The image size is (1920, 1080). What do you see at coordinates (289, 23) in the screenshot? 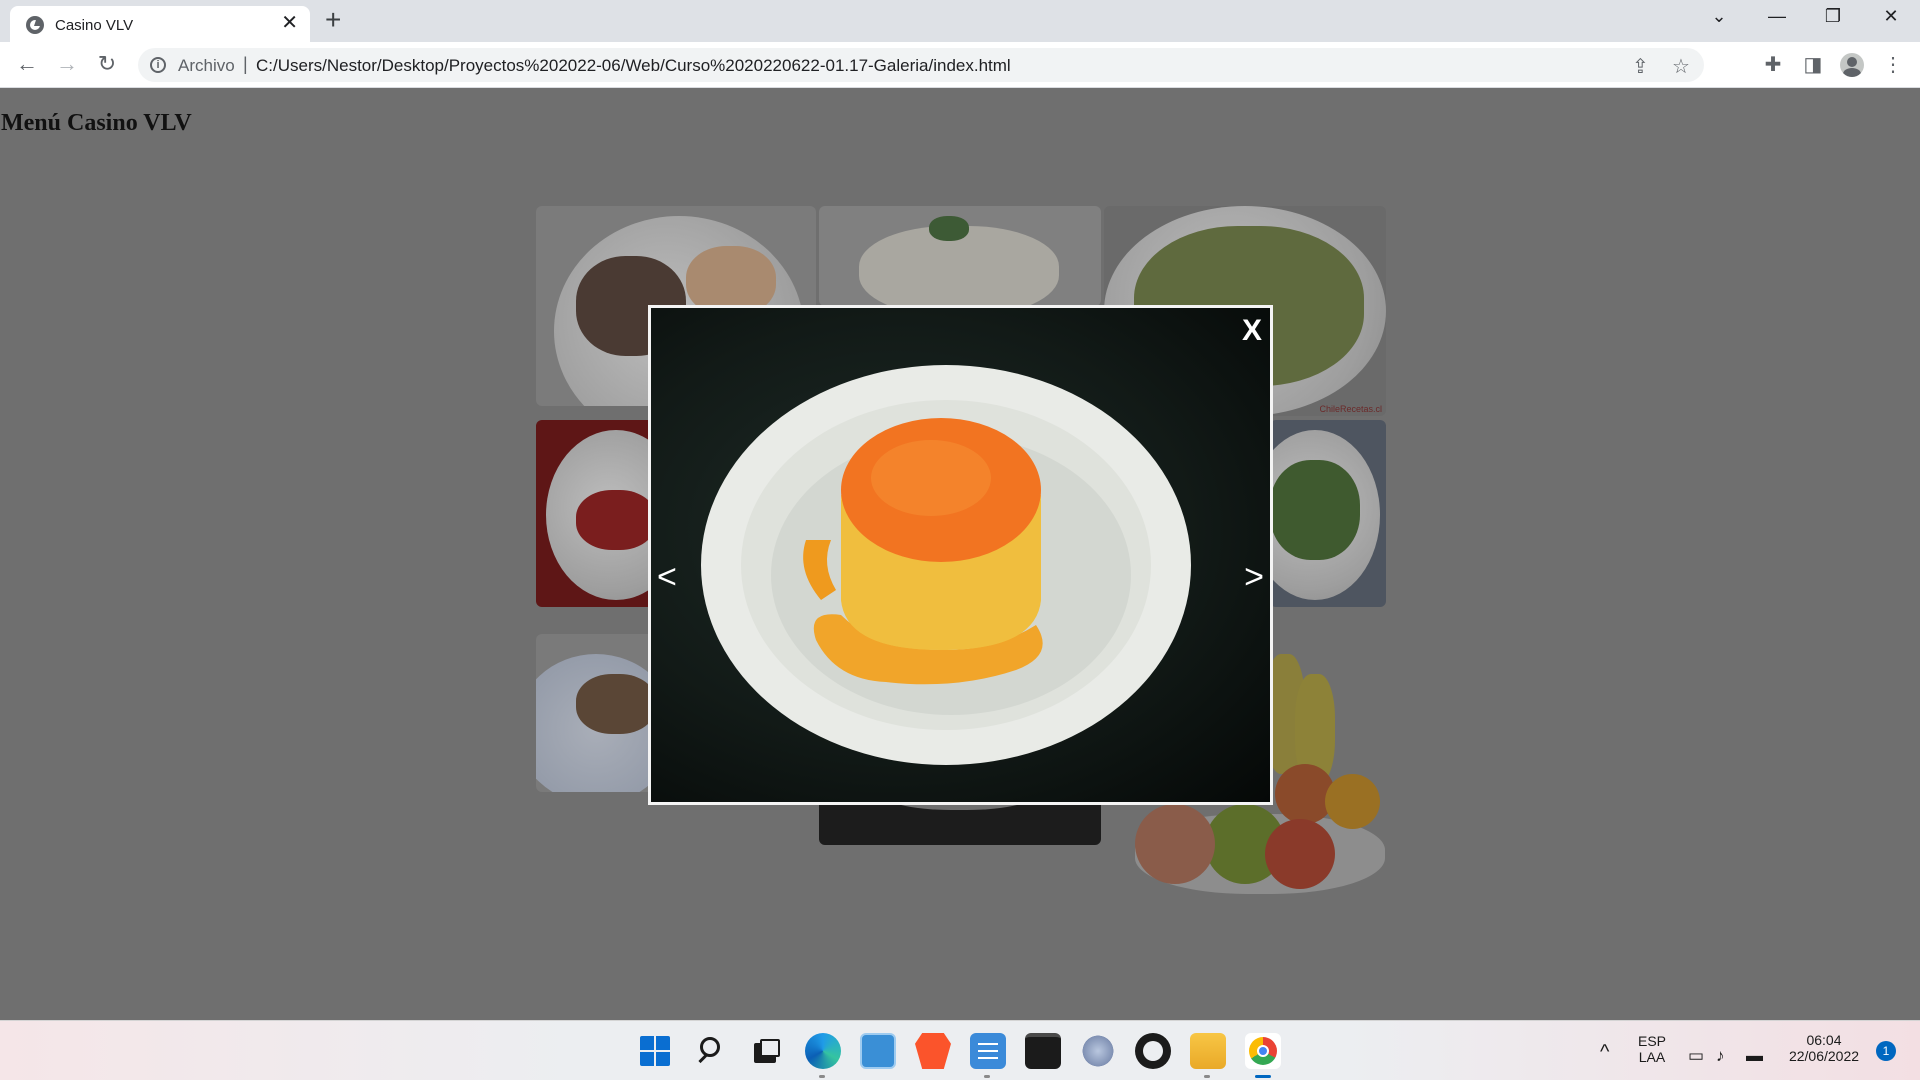
I see `tab-close-icon: ✕` at bounding box center [289, 23].